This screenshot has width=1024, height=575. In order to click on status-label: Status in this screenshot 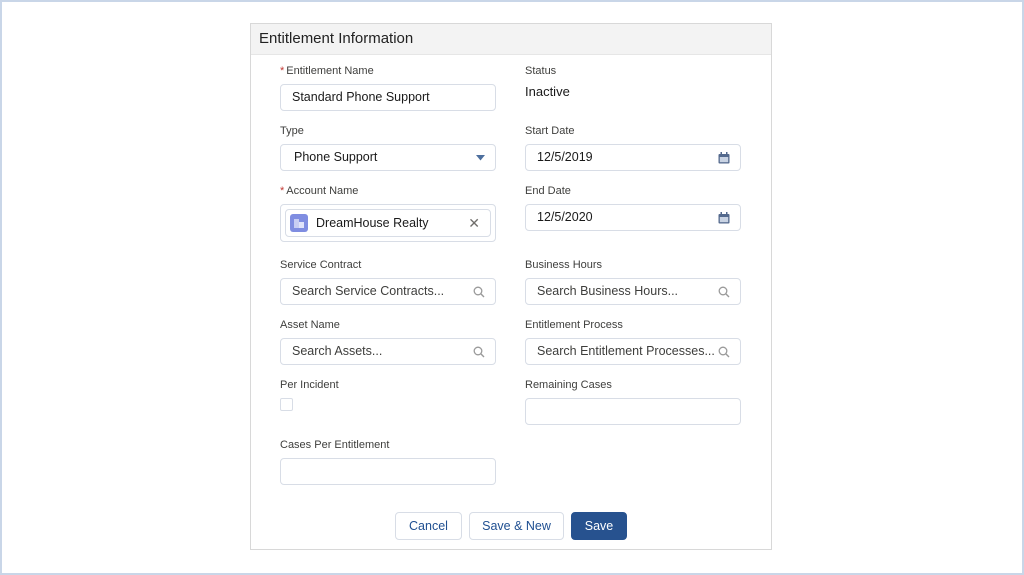, I will do `click(541, 71)`.